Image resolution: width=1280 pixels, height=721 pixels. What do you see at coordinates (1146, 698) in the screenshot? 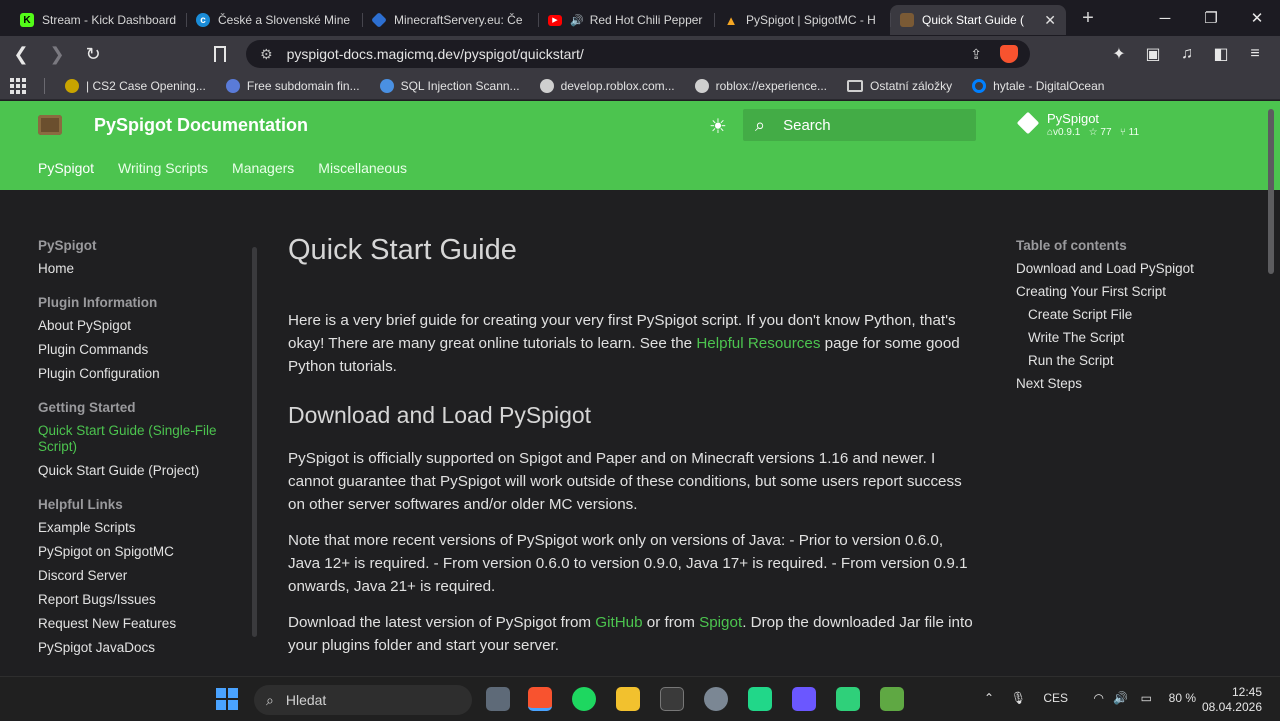
I see `battery-icon: ▭` at bounding box center [1146, 698].